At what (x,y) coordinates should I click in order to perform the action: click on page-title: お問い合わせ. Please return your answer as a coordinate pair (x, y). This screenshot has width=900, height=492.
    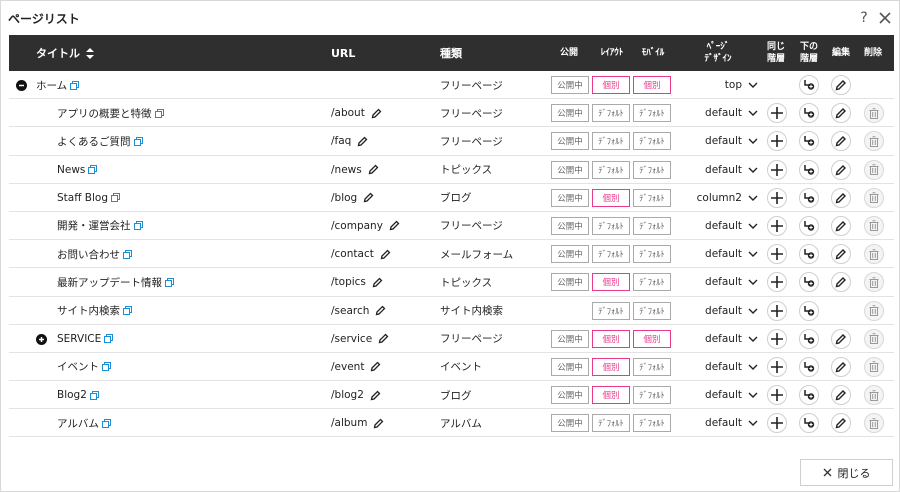
    Looking at the image, I should click on (88, 254).